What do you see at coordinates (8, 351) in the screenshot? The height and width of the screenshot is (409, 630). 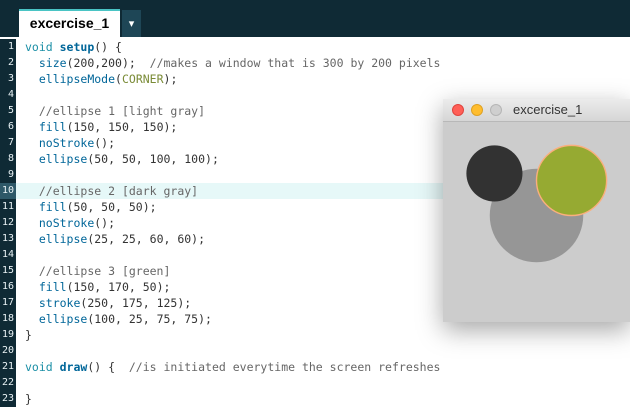 I see `line-number: 20` at bounding box center [8, 351].